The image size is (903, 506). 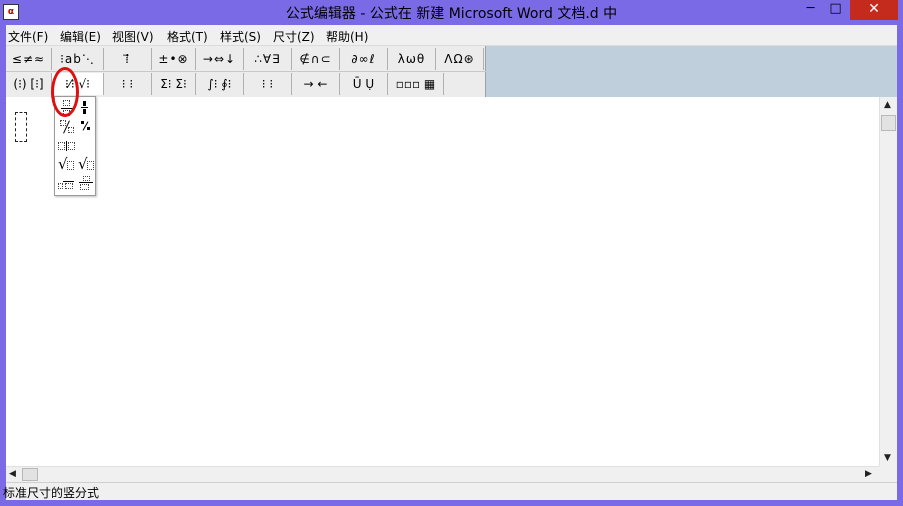 I want to click on square-root-template: √, so click(x=66, y=164).